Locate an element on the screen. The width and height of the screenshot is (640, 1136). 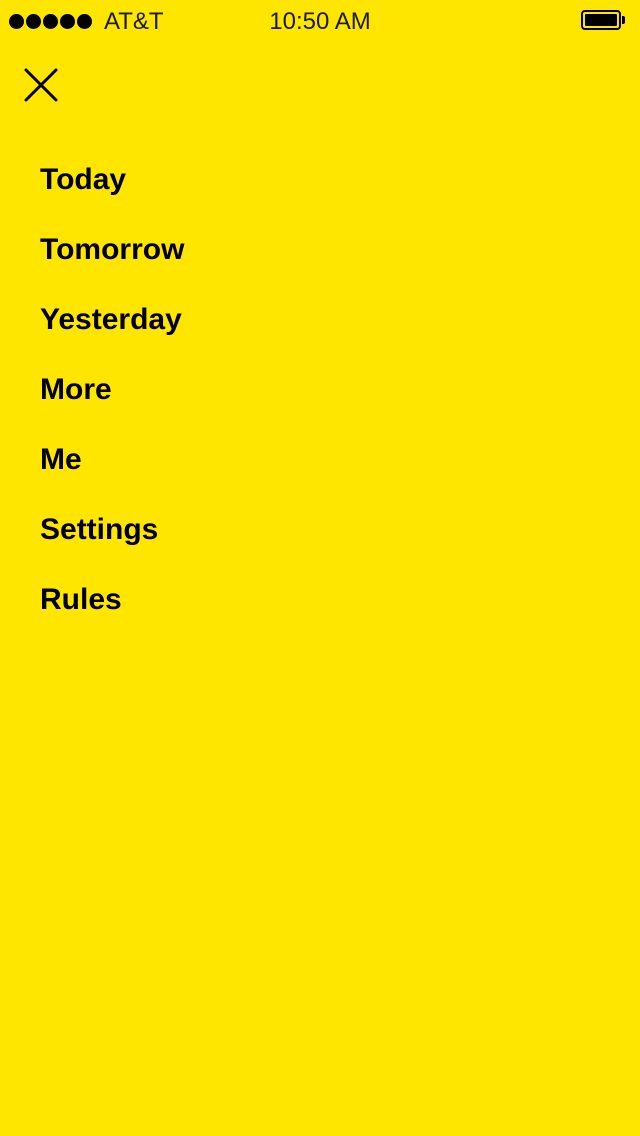
close-button is located at coordinates (41, 85).